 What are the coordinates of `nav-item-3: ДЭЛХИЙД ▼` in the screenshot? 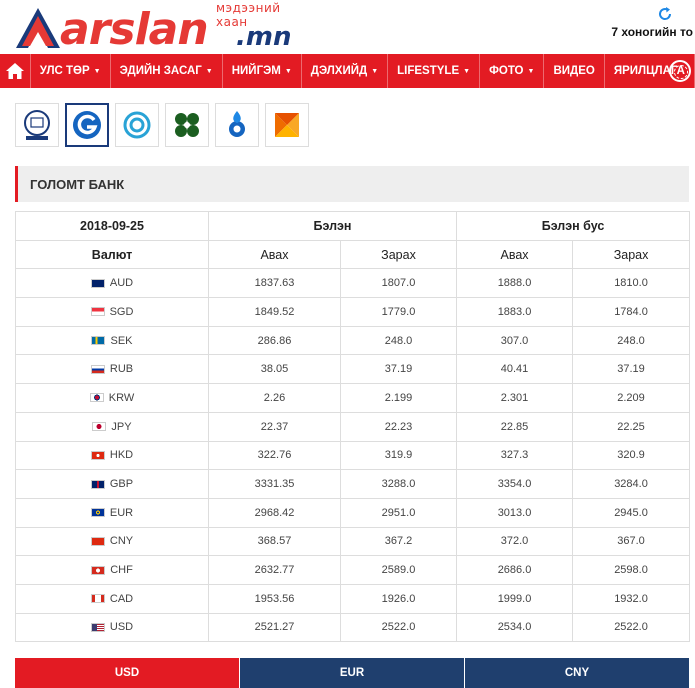 It's located at (345, 71).